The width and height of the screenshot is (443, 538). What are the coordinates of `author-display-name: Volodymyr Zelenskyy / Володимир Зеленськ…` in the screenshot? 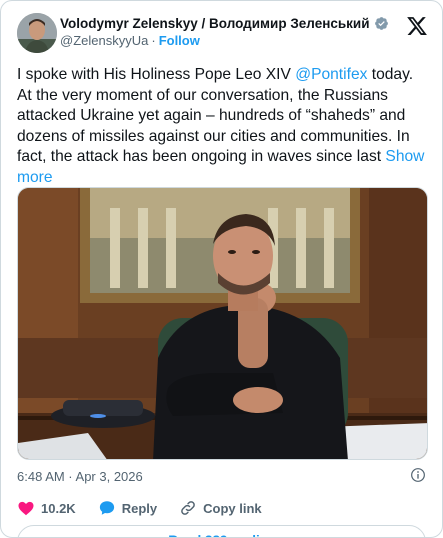 It's located at (215, 23).